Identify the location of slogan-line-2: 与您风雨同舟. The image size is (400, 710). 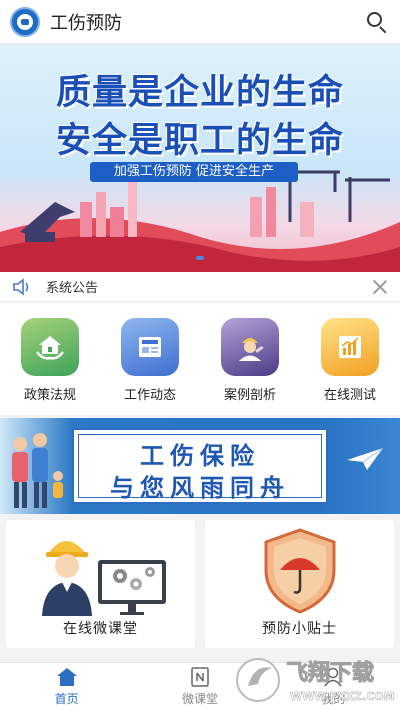
(200, 488).